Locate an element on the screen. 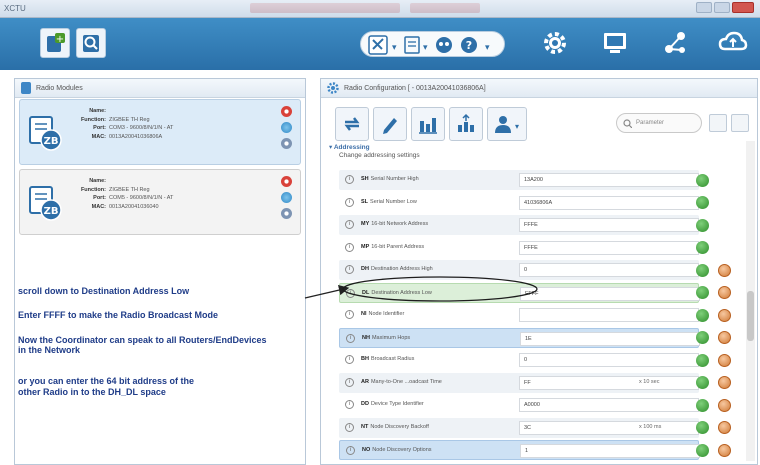 The height and width of the screenshot is (465, 760). annotation-highlight is located at coordinates (440, 289).